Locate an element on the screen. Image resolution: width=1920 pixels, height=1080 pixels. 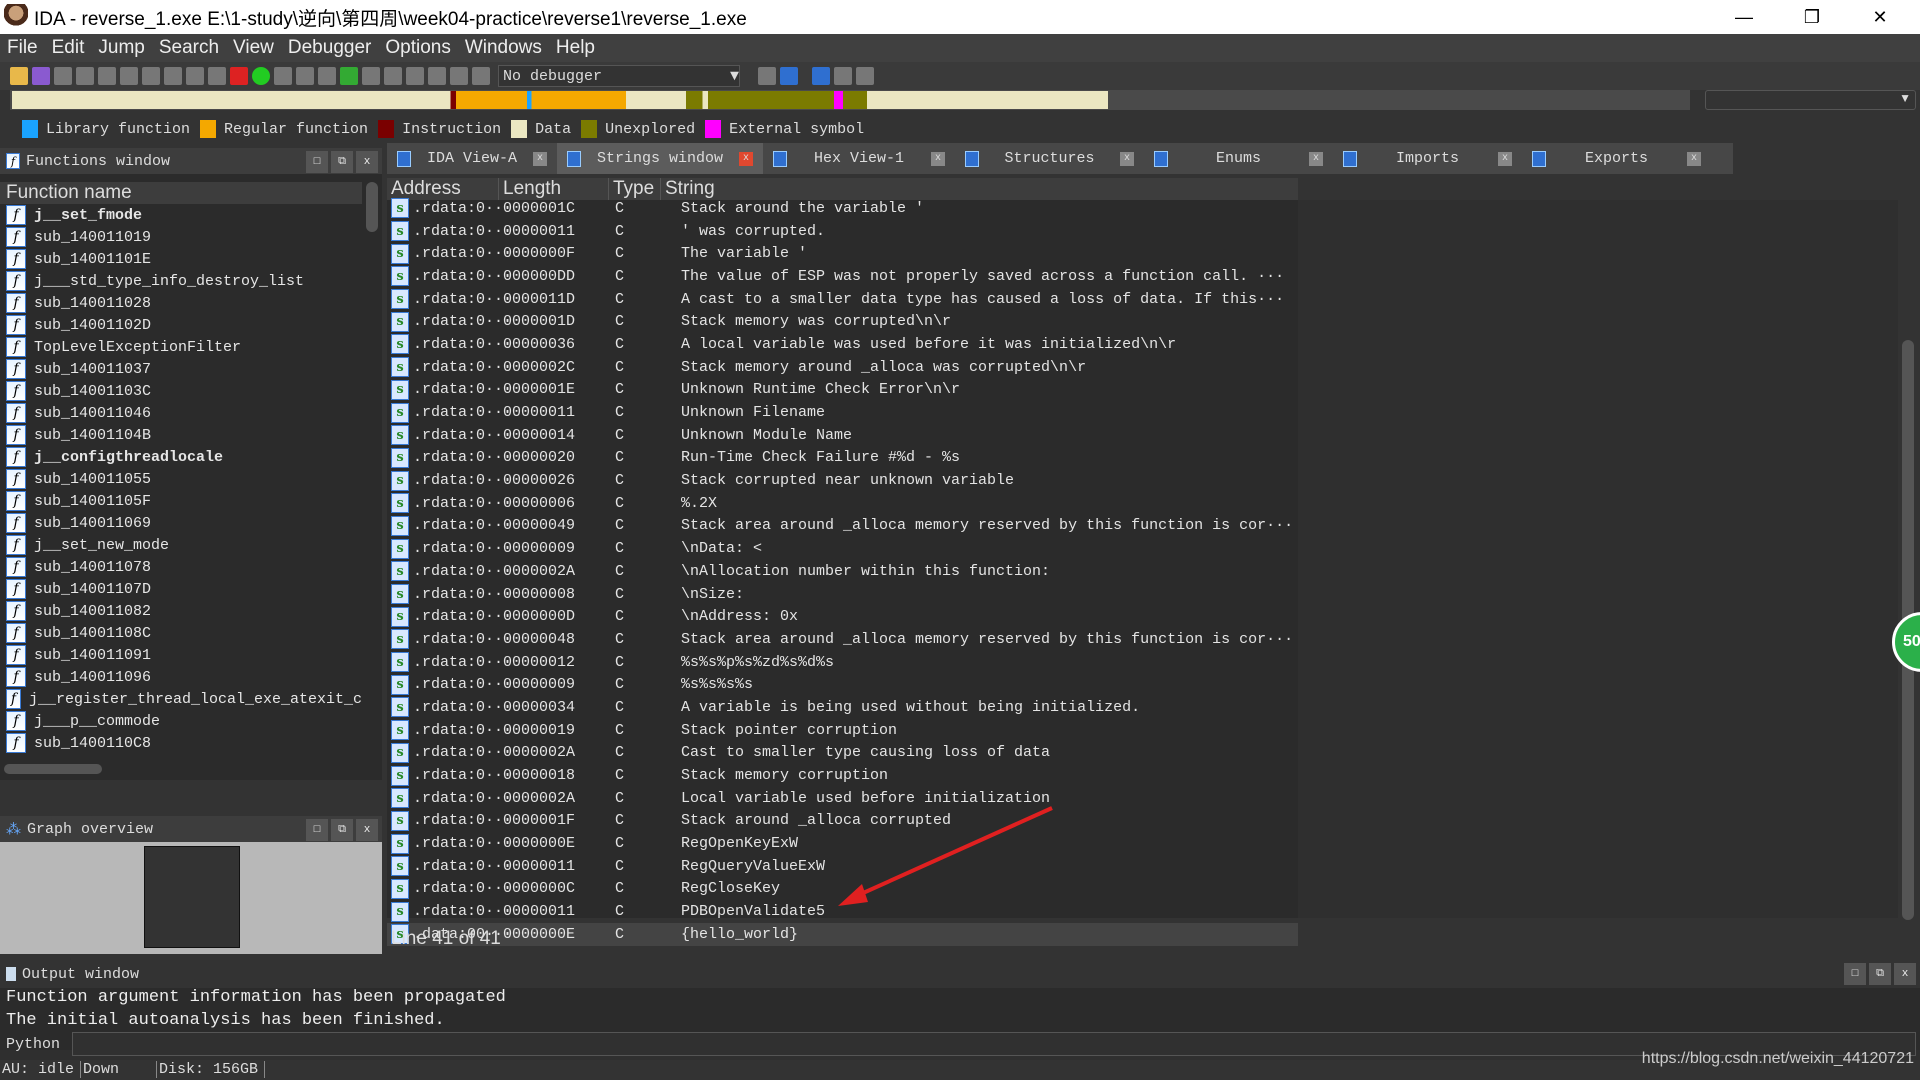
function-list-item: f sub_140011078 is located at coordinates (181, 567).